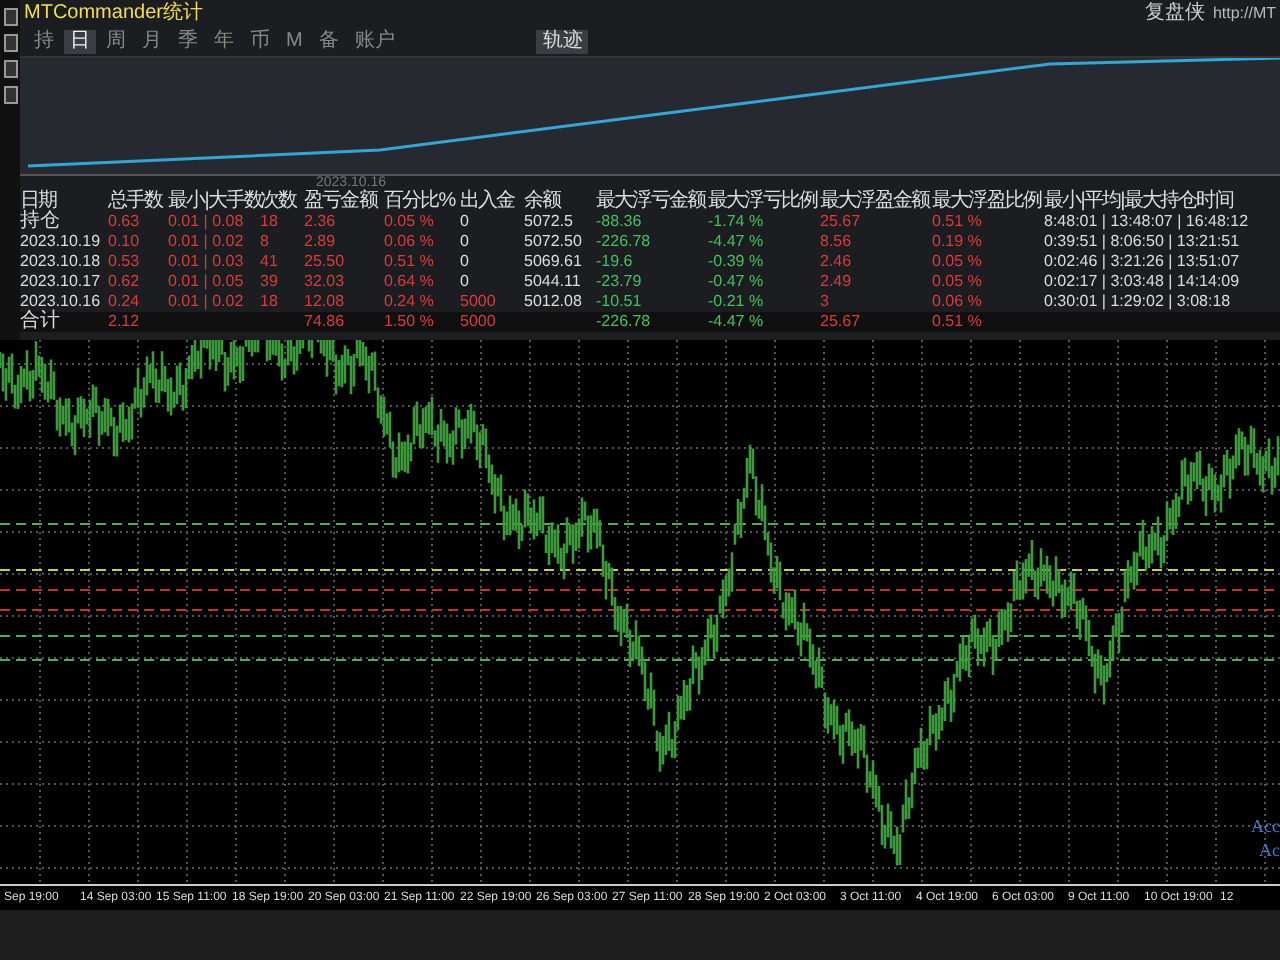 This screenshot has width=1280, height=960. Describe the element at coordinates (1139, 202) in the screenshot. I see `column-header: 最小|平均|最大持仓时间` at that location.